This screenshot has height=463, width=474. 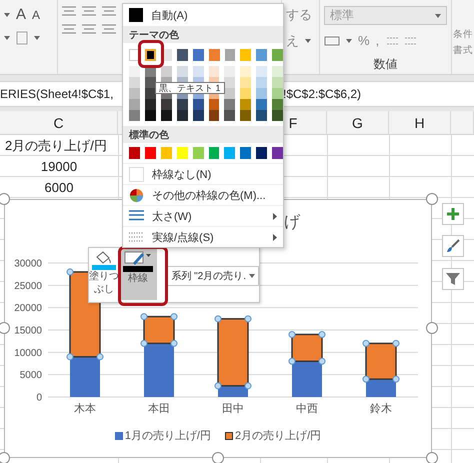 What do you see at coordinates (307, 409) in the screenshot?
I see `category-label: 中西` at bounding box center [307, 409].